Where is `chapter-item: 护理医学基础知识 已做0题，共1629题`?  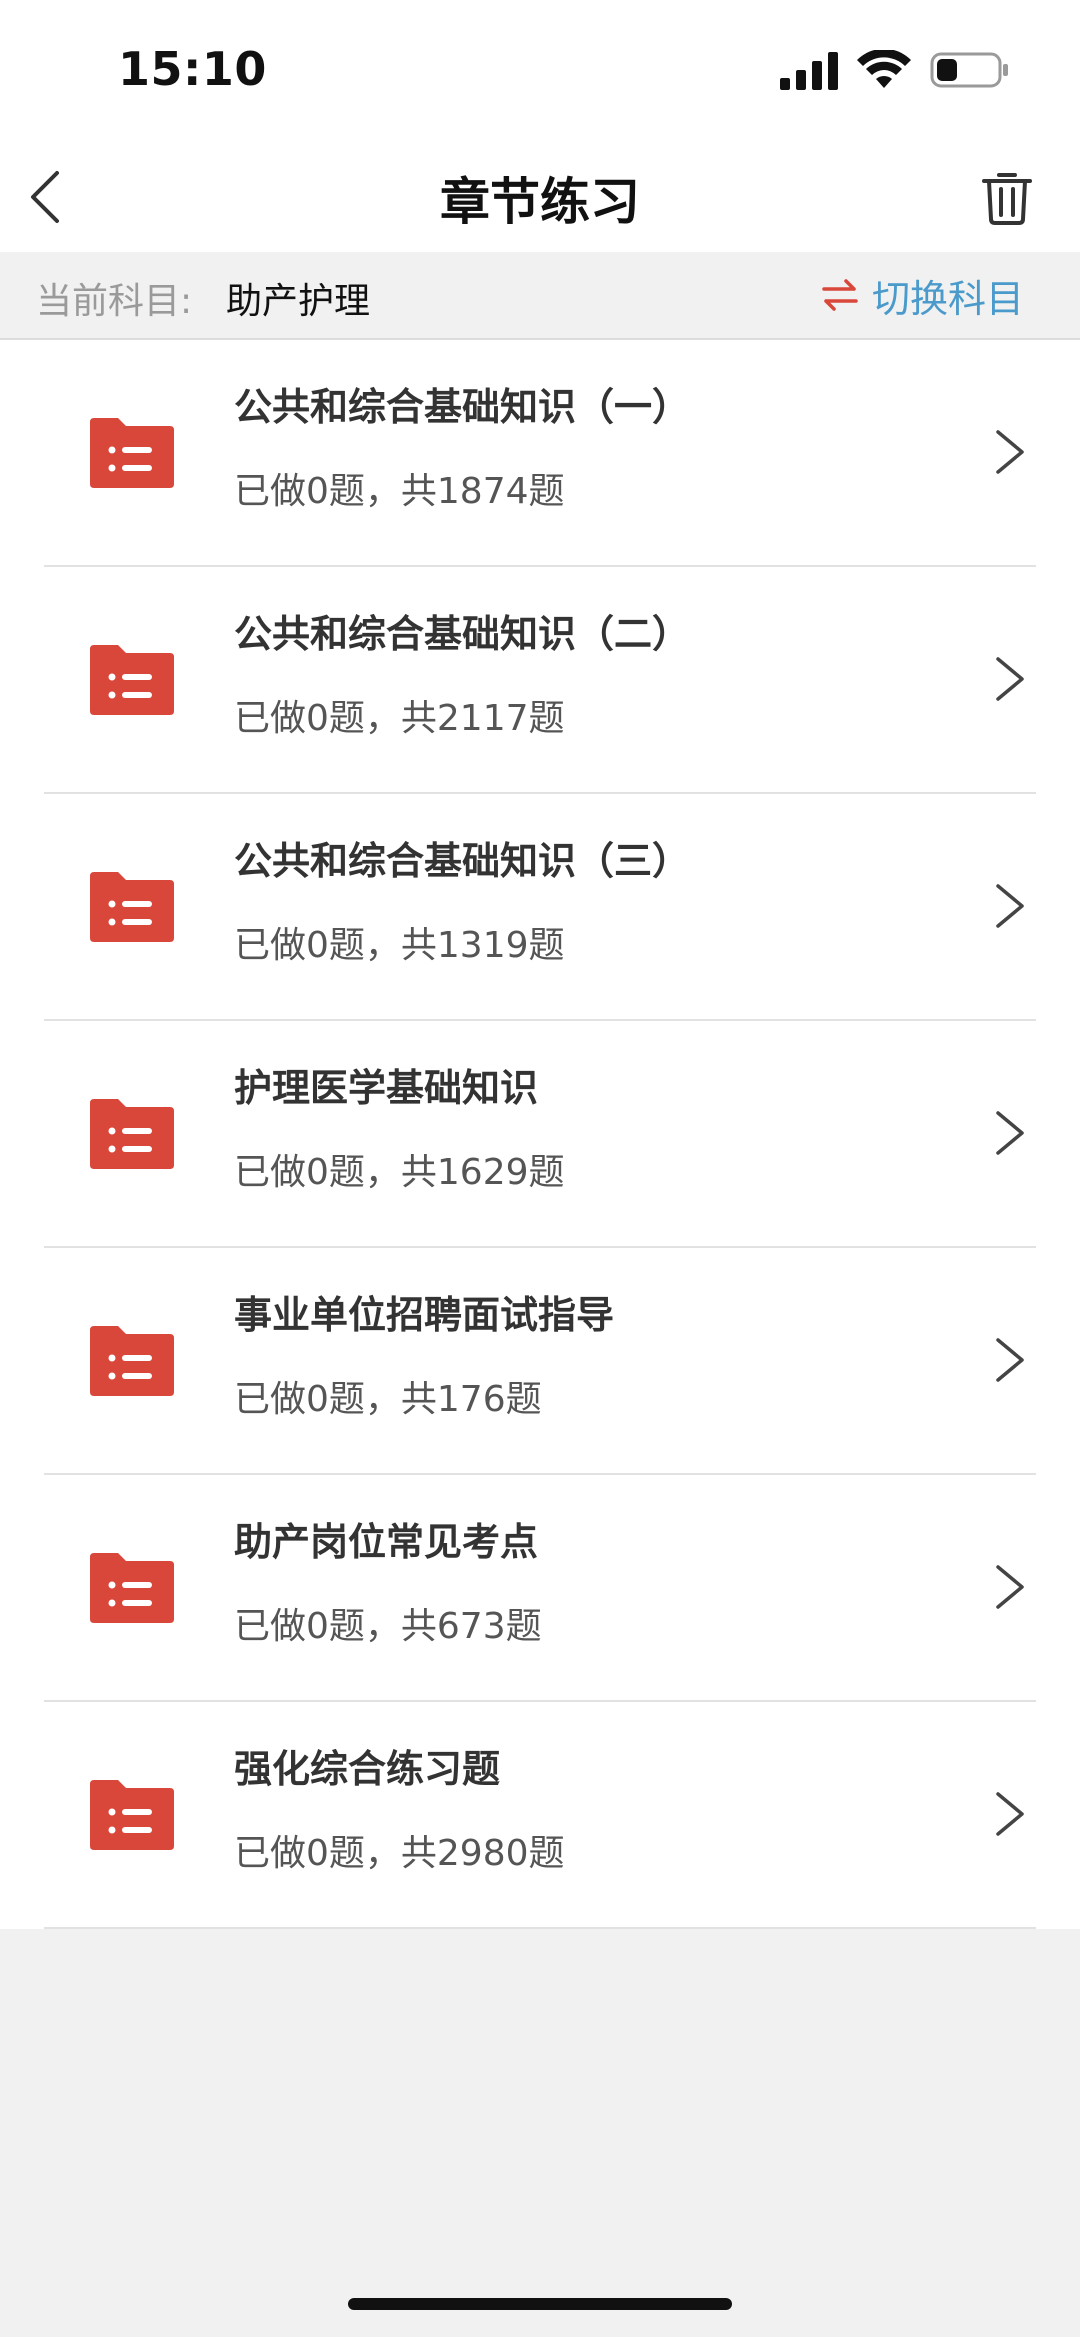
chapter-item: 护理医学基础知识 已做0题，共1629题 is located at coordinates (540, 1134).